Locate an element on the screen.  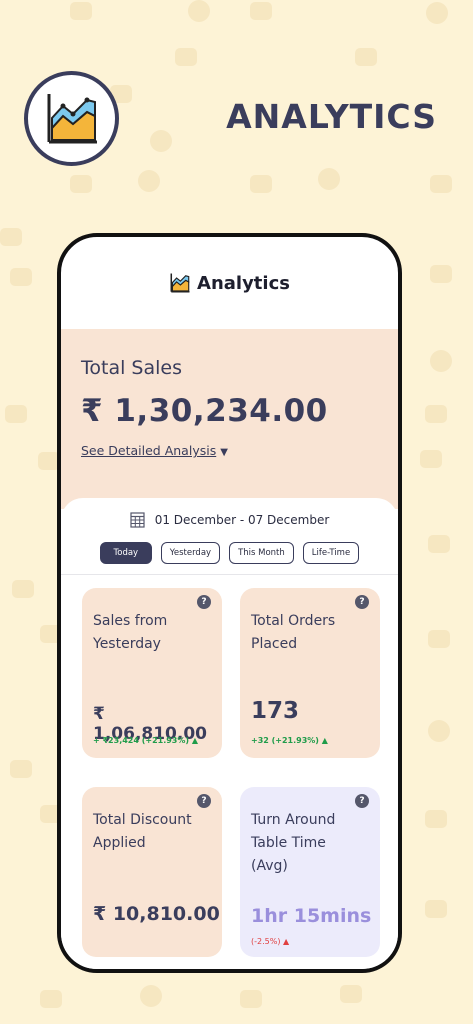
card-title-line: Total Discount is located at coordinates (142, 820).